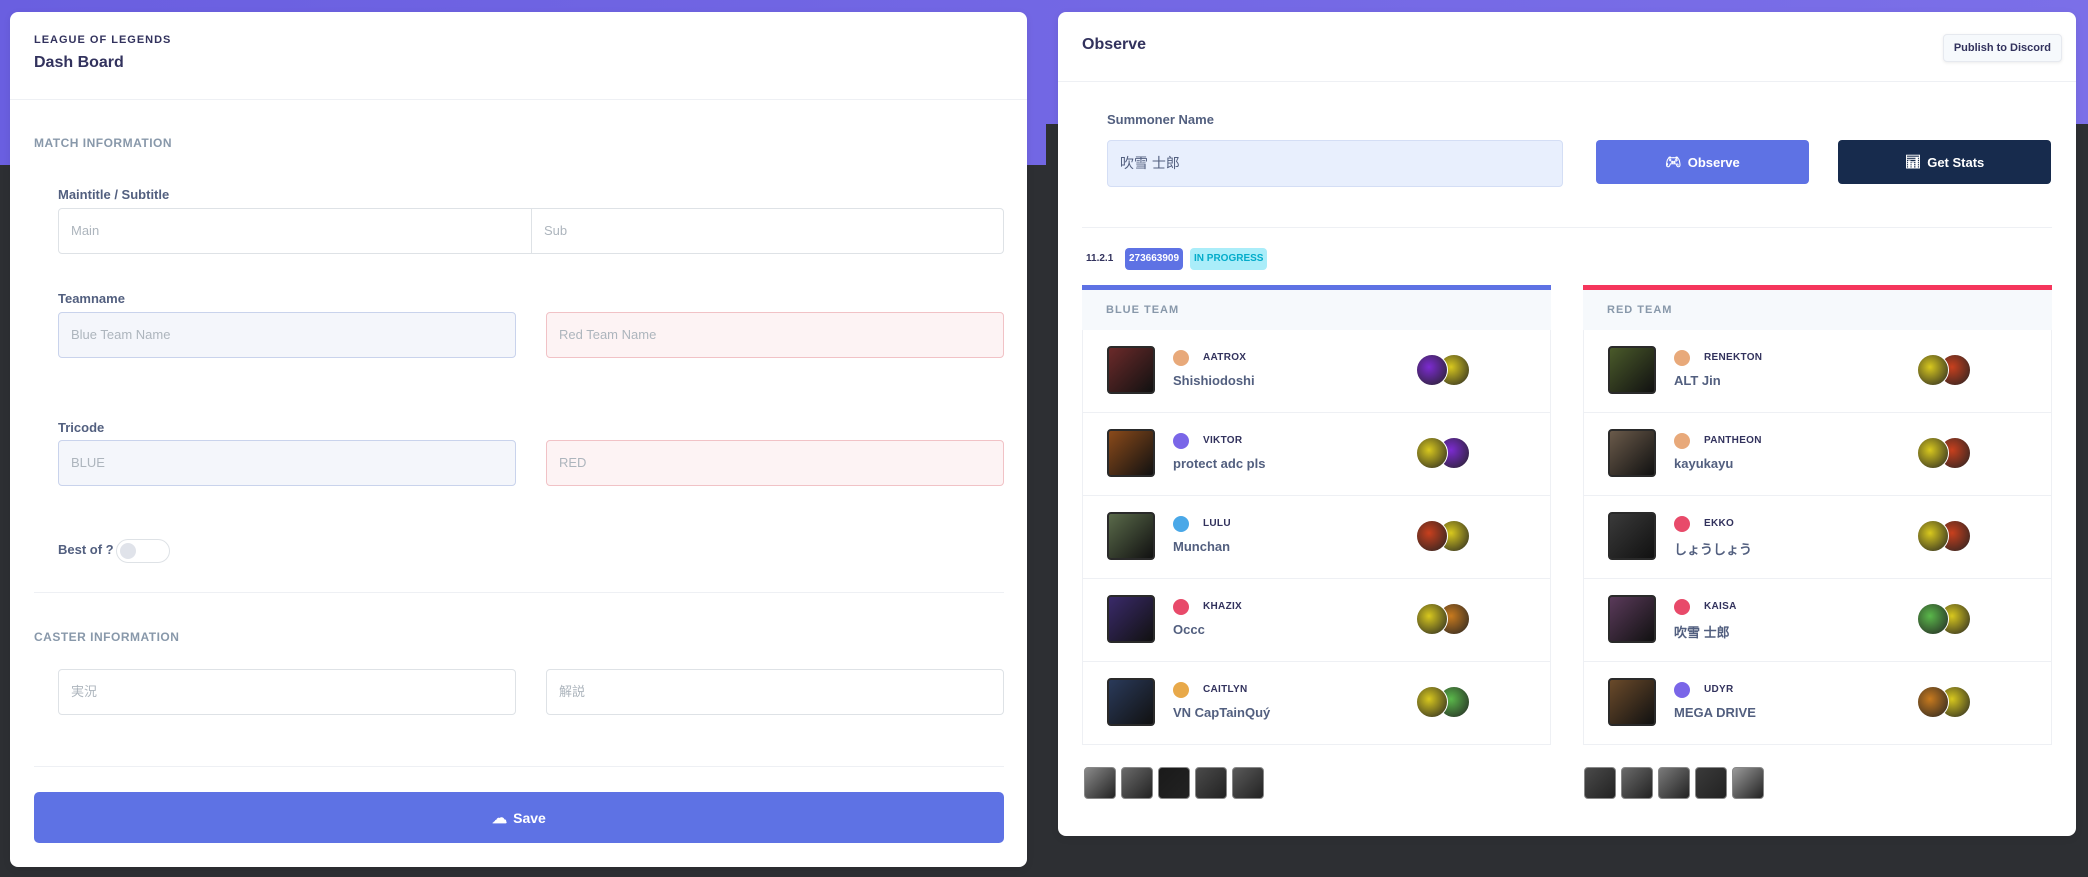 This screenshot has height=877, width=2088. I want to click on observe-title: Observe, so click(1114, 44).